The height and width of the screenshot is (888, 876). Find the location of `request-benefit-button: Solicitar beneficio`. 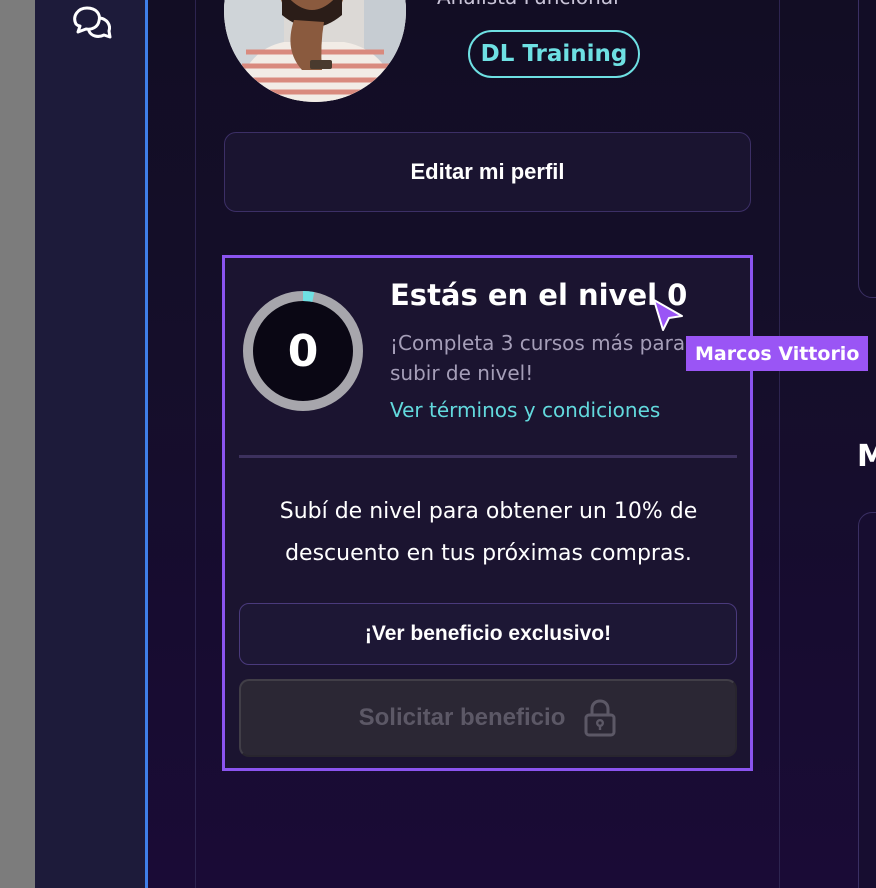

request-benefit-button: Solicitar beneficio is located at coordinates (488, 718).